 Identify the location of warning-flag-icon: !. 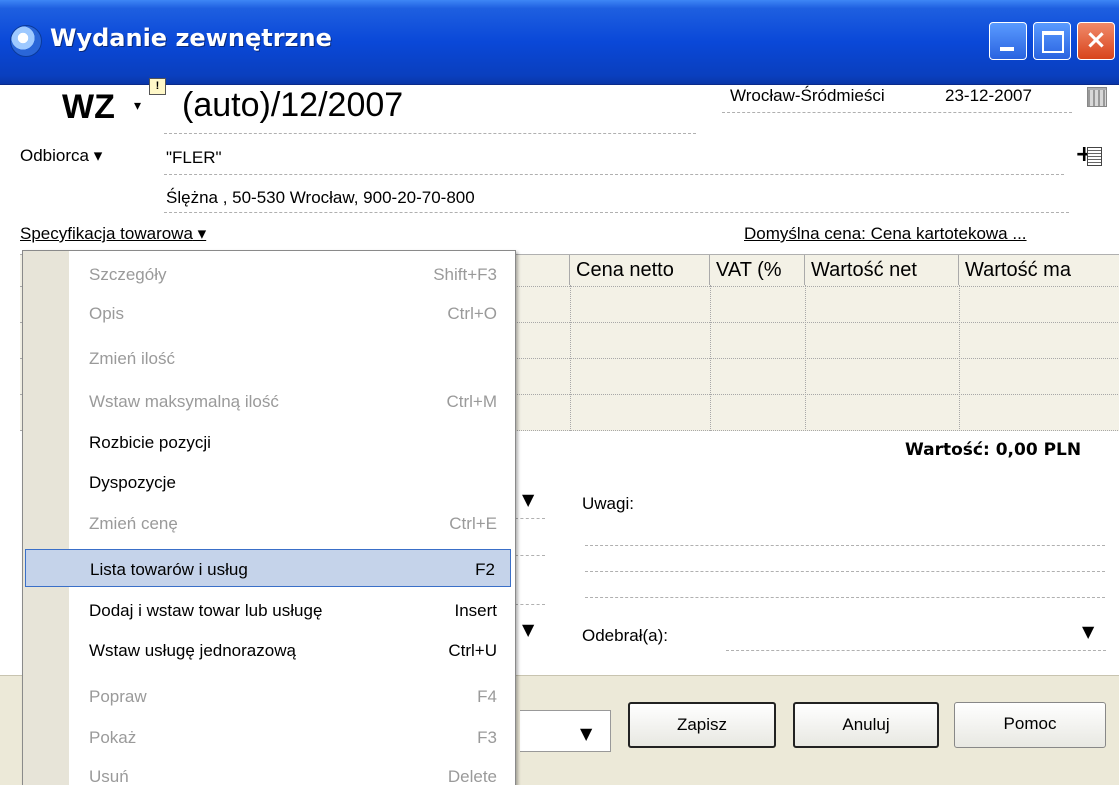
(157, 86).